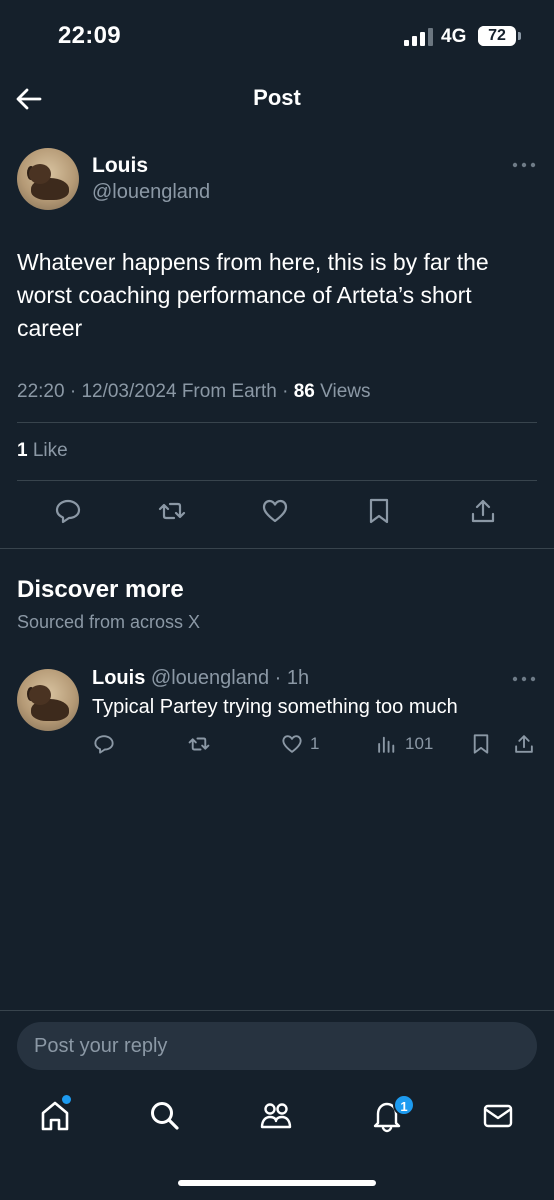  What do you see at coordinates (22, 450) in the screenshot?
I see `likes-count: 1` at bounding box center [22, 450].